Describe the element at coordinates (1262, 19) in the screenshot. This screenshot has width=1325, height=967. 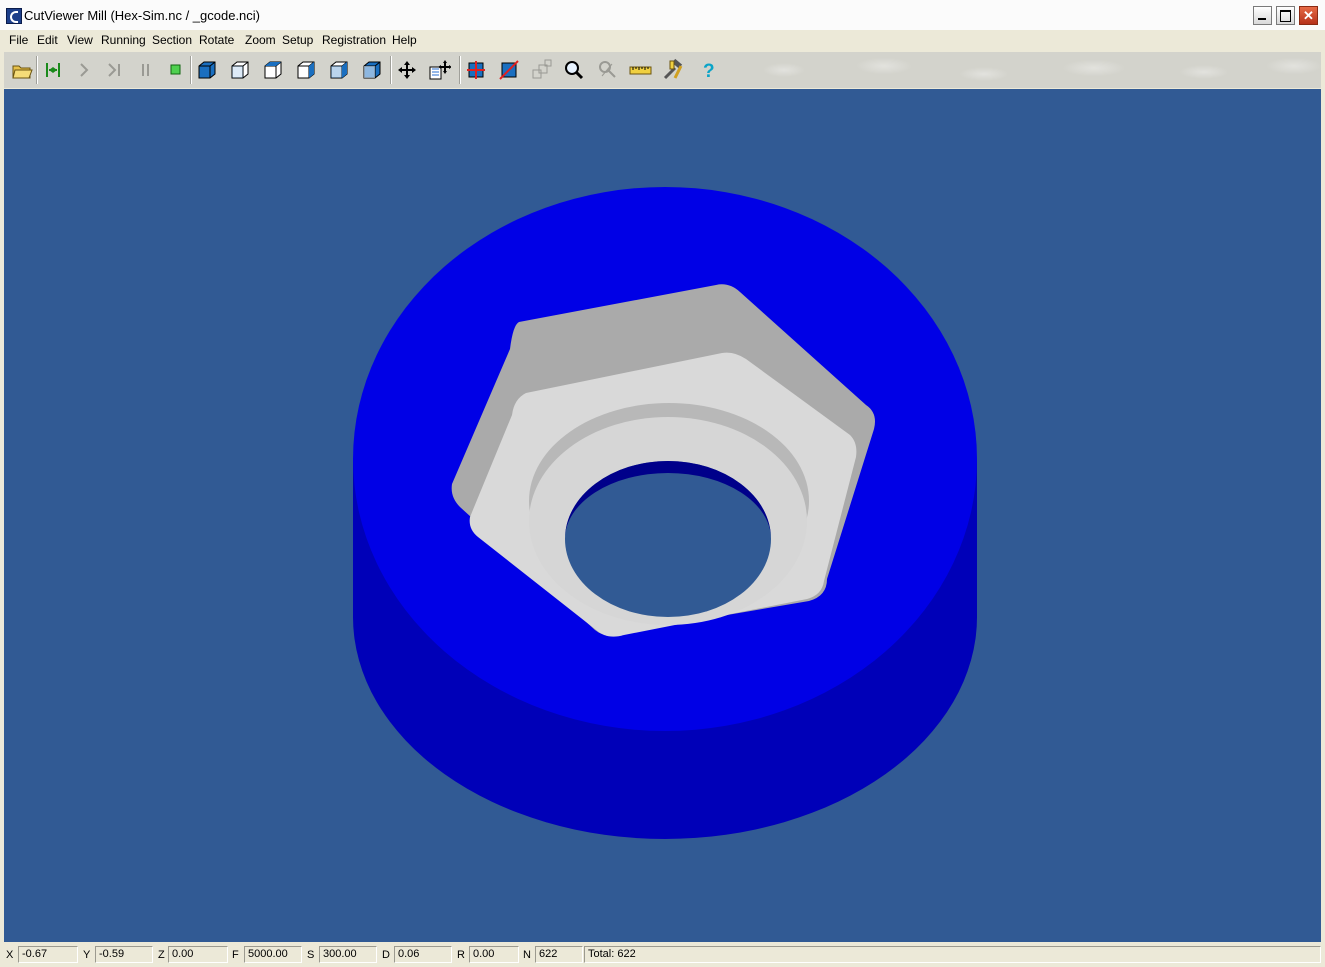
I see `minimize-icon` at that location.